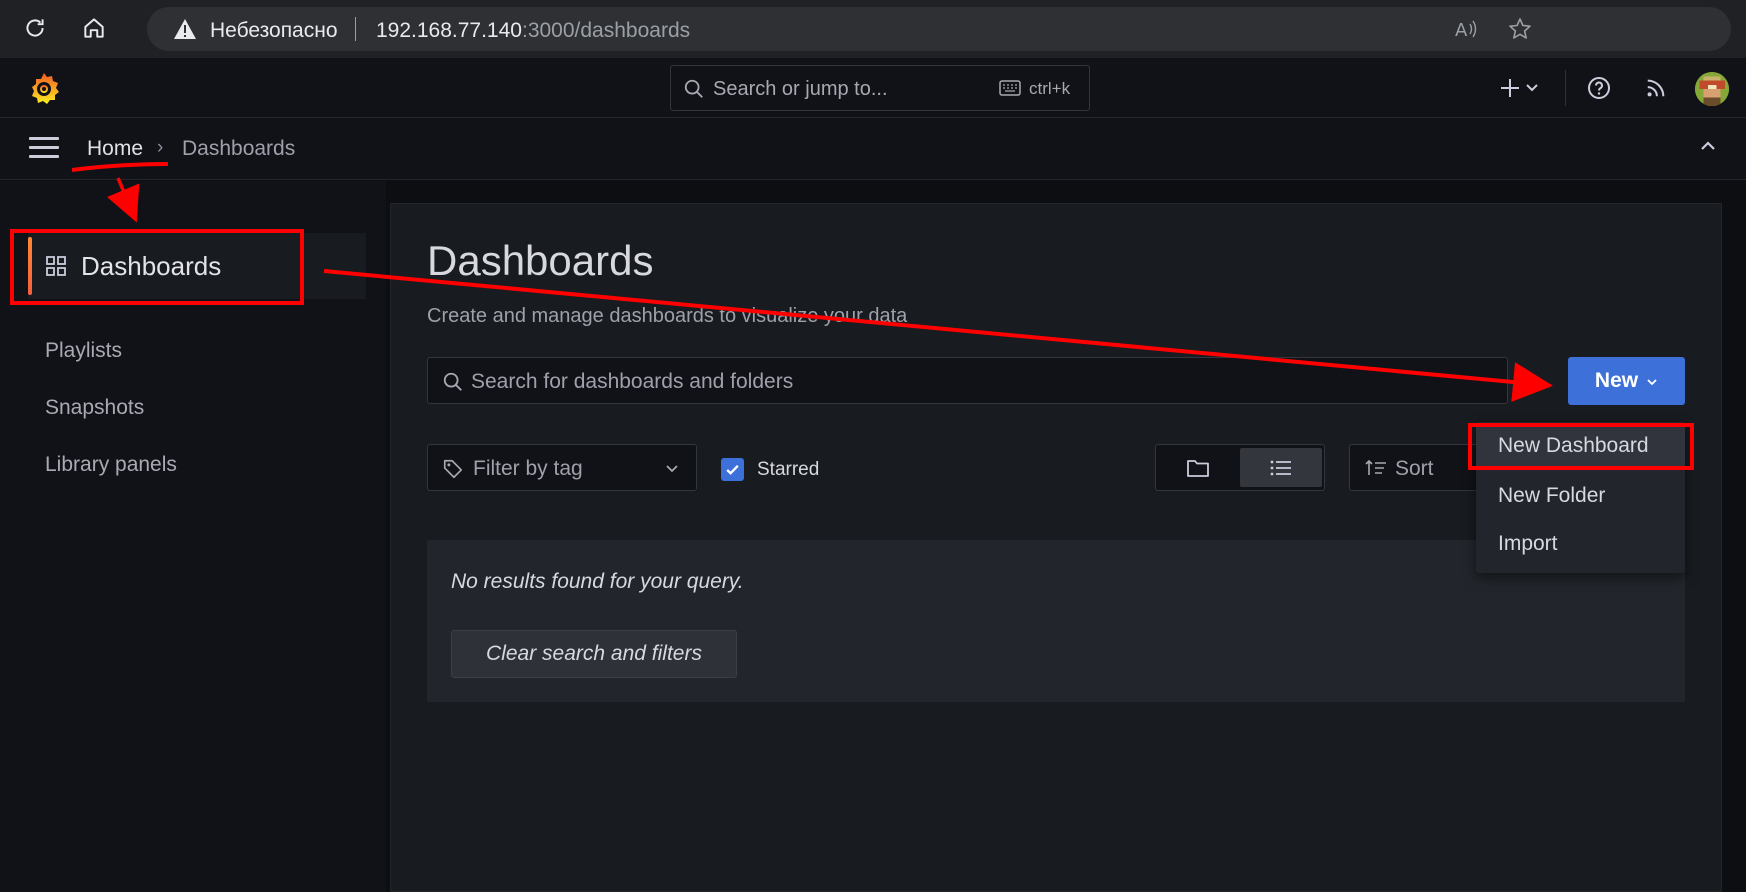  Describe the element at coordinates (1712, 89) in the screenshot. I see `user-avatar` at that location.